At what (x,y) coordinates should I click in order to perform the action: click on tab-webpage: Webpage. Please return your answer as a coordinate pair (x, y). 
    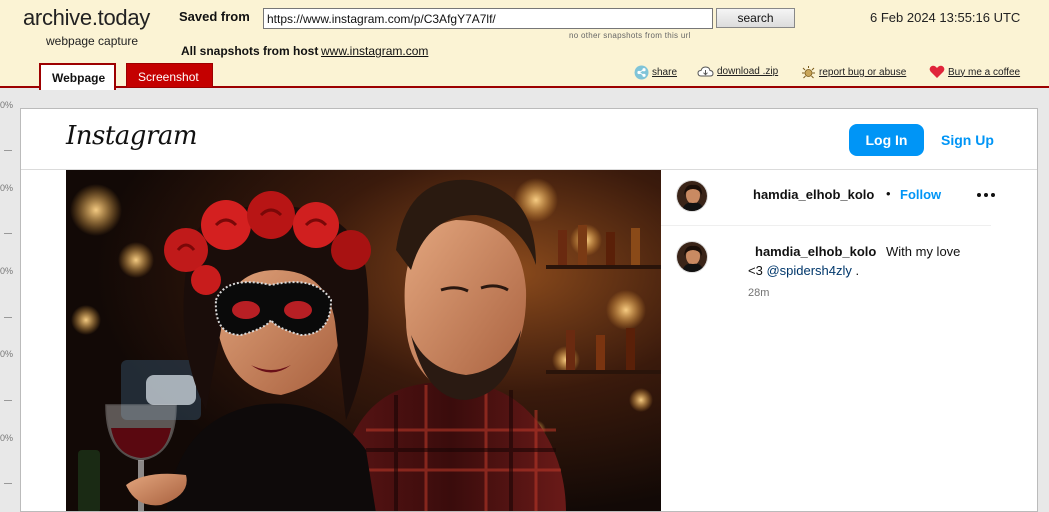
    Looking at the image, I should click on (77, 76).